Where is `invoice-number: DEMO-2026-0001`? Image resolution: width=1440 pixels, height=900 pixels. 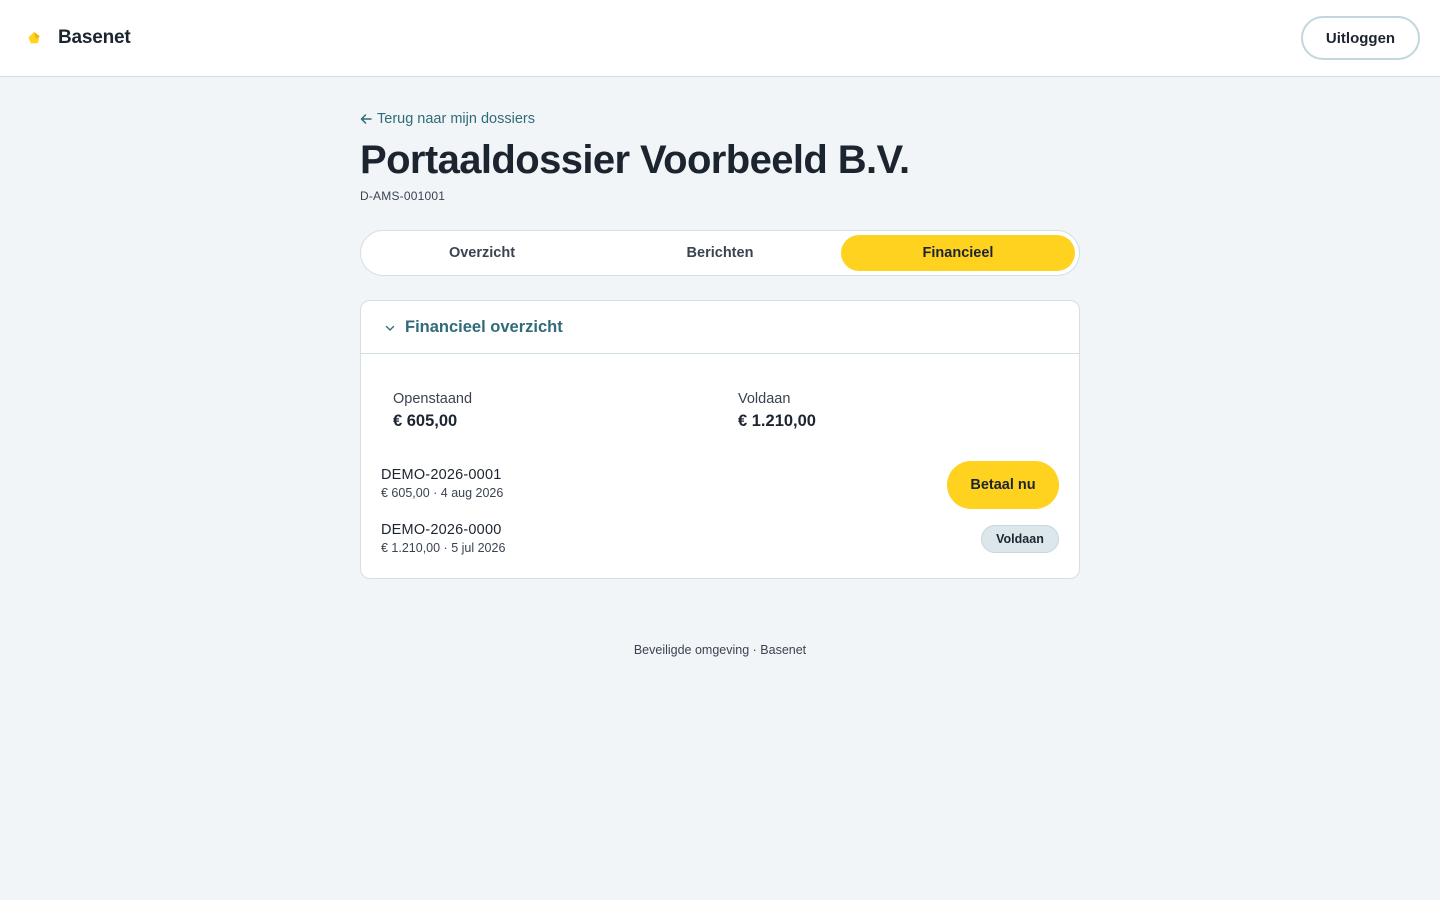
invoice-number: DEMO-2026-0001 is located at coordinates (441, 475).